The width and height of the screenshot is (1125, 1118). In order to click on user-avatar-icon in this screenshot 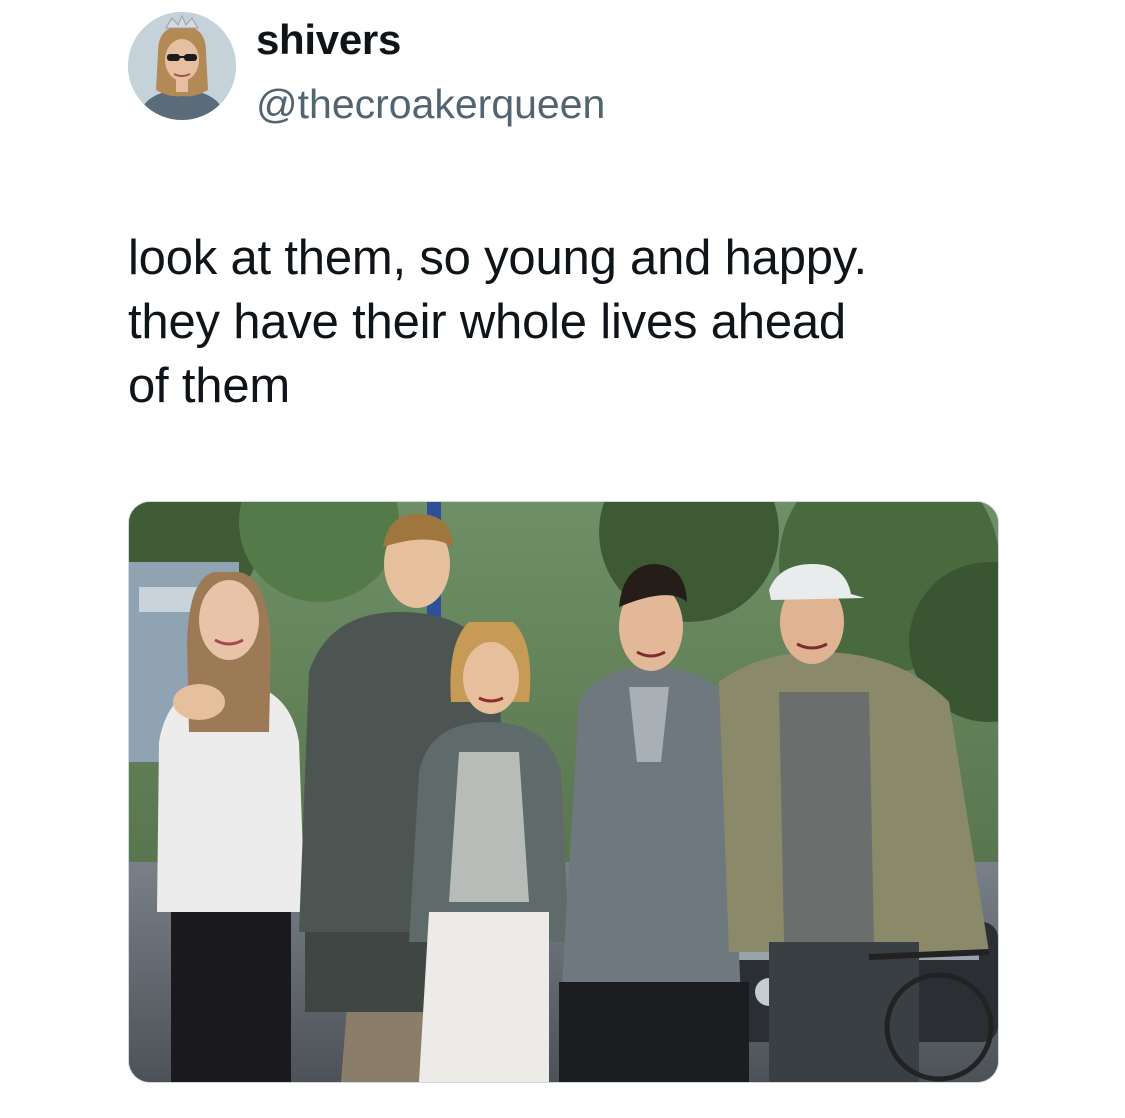, I will do `click(182, 66)`.